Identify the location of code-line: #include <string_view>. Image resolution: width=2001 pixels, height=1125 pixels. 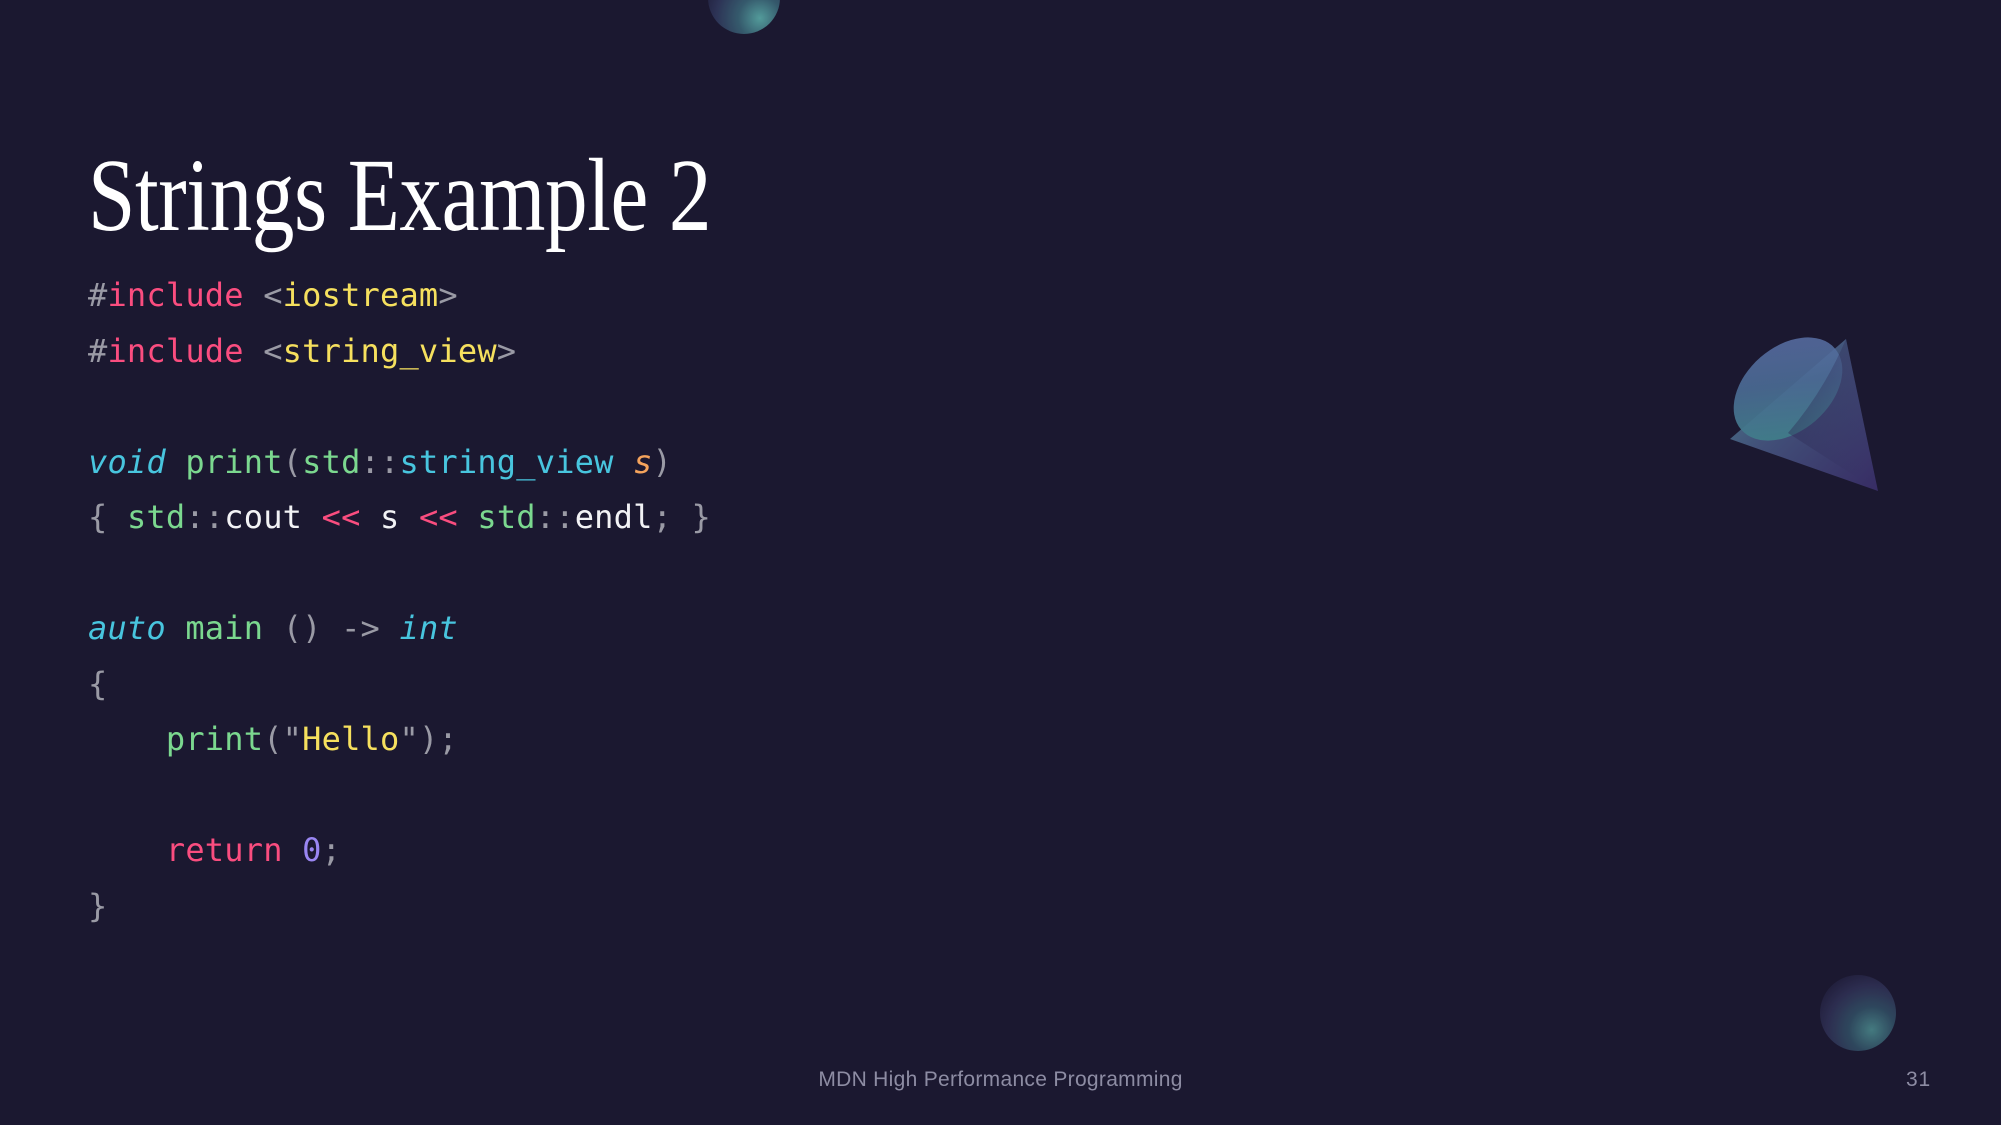
(399, 352).